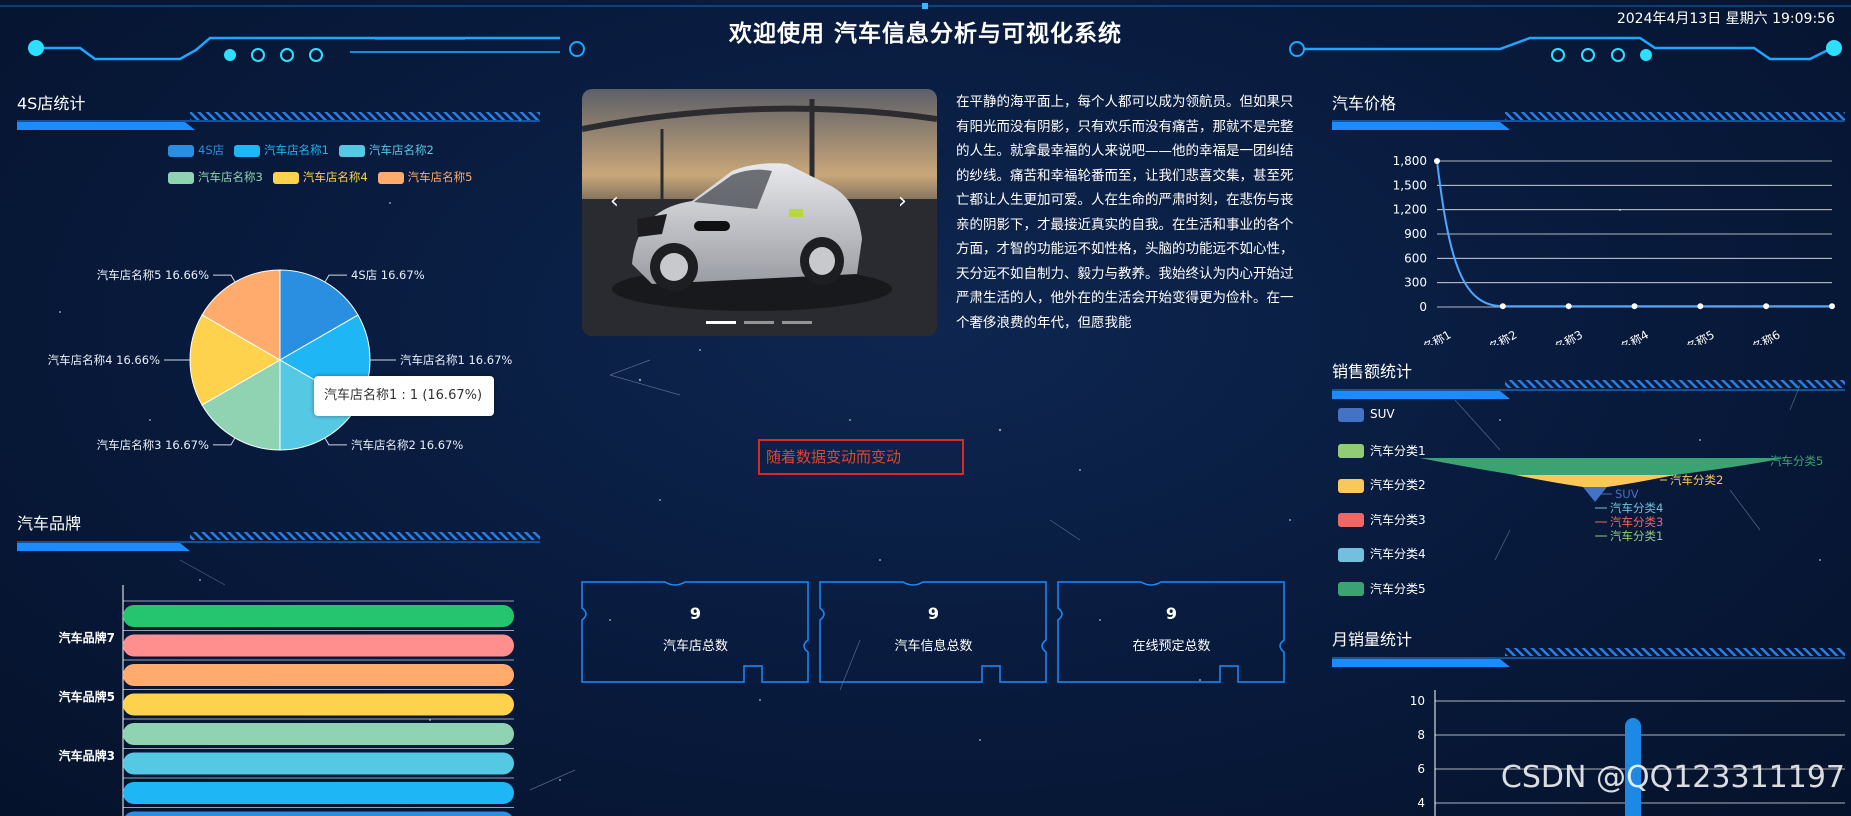  Describe the element at coordinates (1421, 769) in the screenshot. I see `y-tick-label: 6` at that location.